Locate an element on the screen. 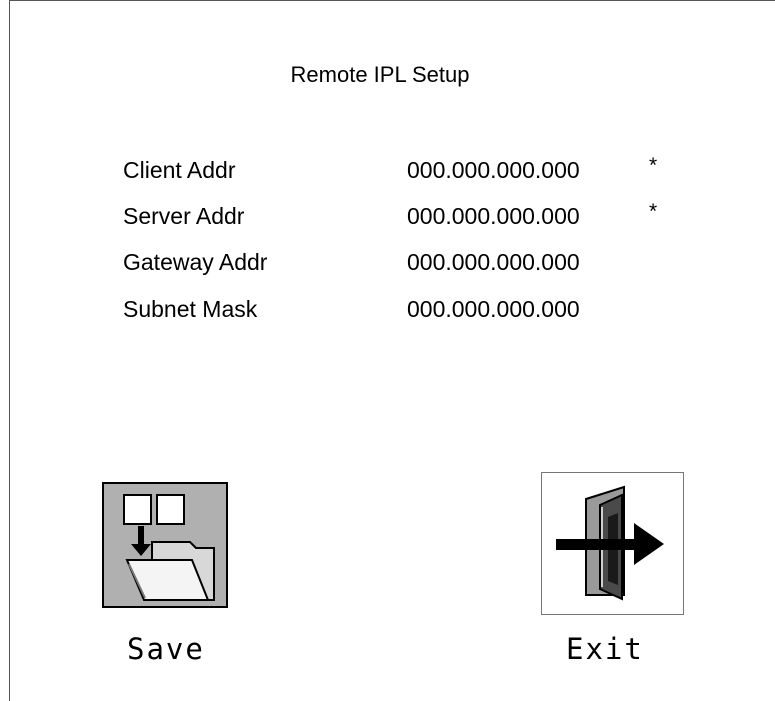 The image size is (775, 701). subnet-mask-field: 000.000.000.000 is located at coordinates (493, 309).